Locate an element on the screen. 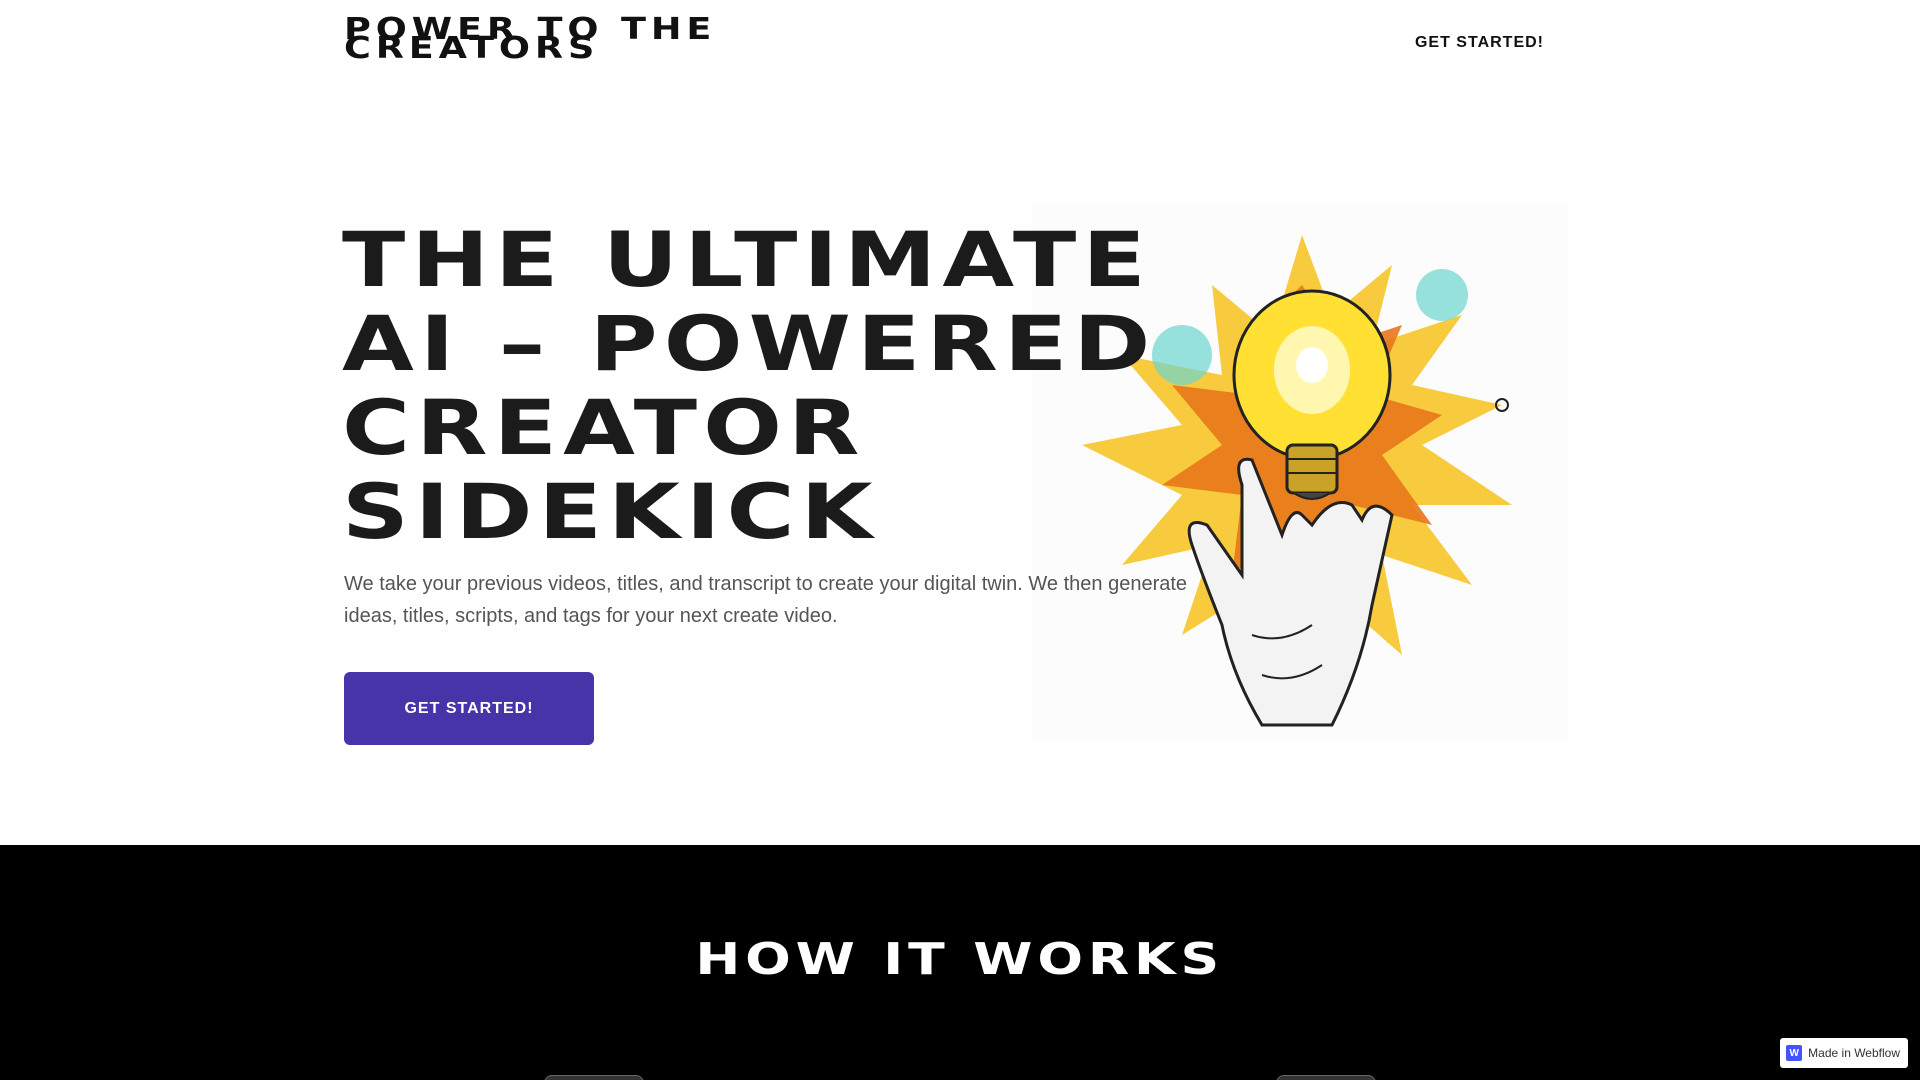 This screenshot has width=1920, height=1080. brand-logo: POWER TO THE CREATORS is located at coordinates (539, 39).